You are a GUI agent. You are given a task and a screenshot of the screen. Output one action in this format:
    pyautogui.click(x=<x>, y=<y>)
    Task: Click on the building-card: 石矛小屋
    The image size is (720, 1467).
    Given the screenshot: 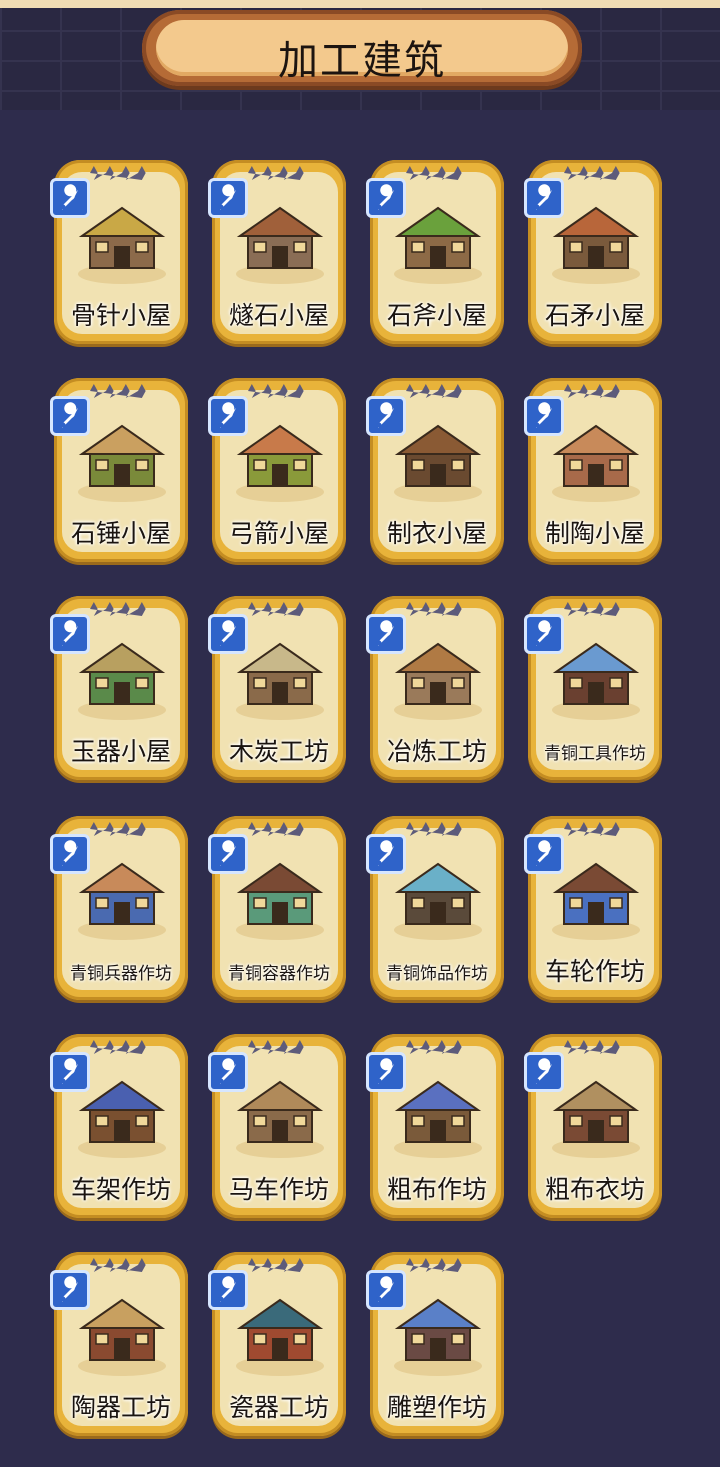 What is the action you would take?
    pyautogui.click(x=593, y=252)
    